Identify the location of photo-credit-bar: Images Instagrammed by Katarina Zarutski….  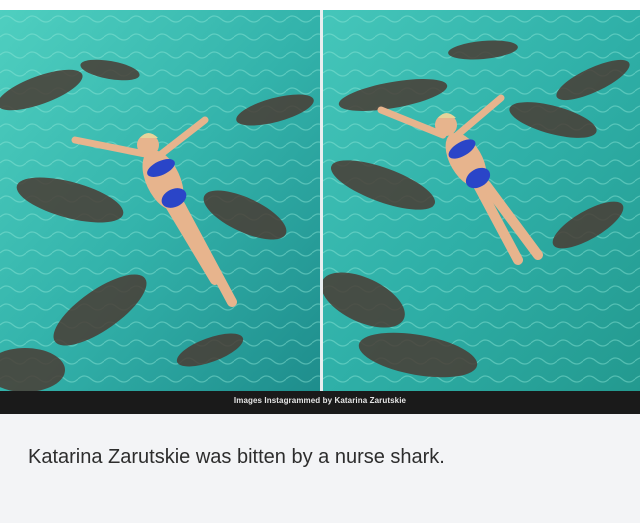
(320, 402).